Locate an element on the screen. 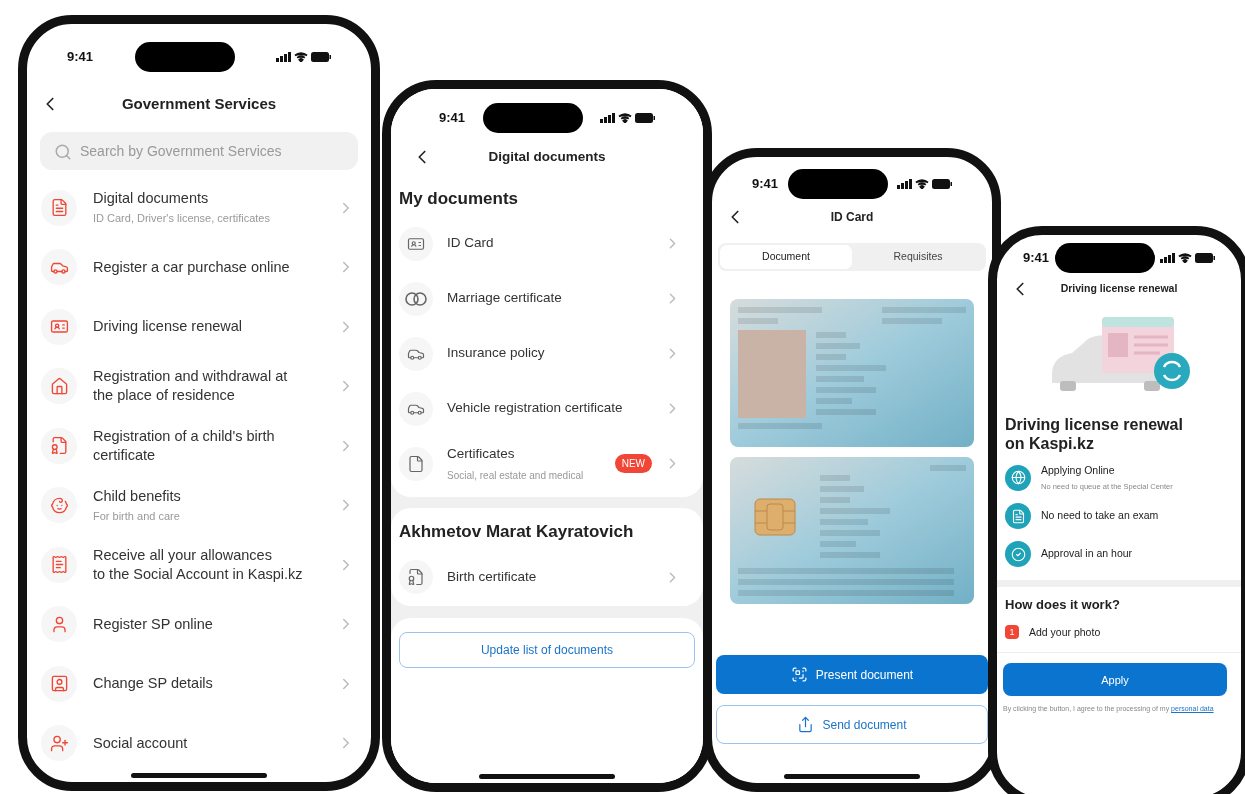 This screenshot has height=794, width=1245. service-item: Registration and withdrawal at the place of residence is located at coordinates (199, 386).